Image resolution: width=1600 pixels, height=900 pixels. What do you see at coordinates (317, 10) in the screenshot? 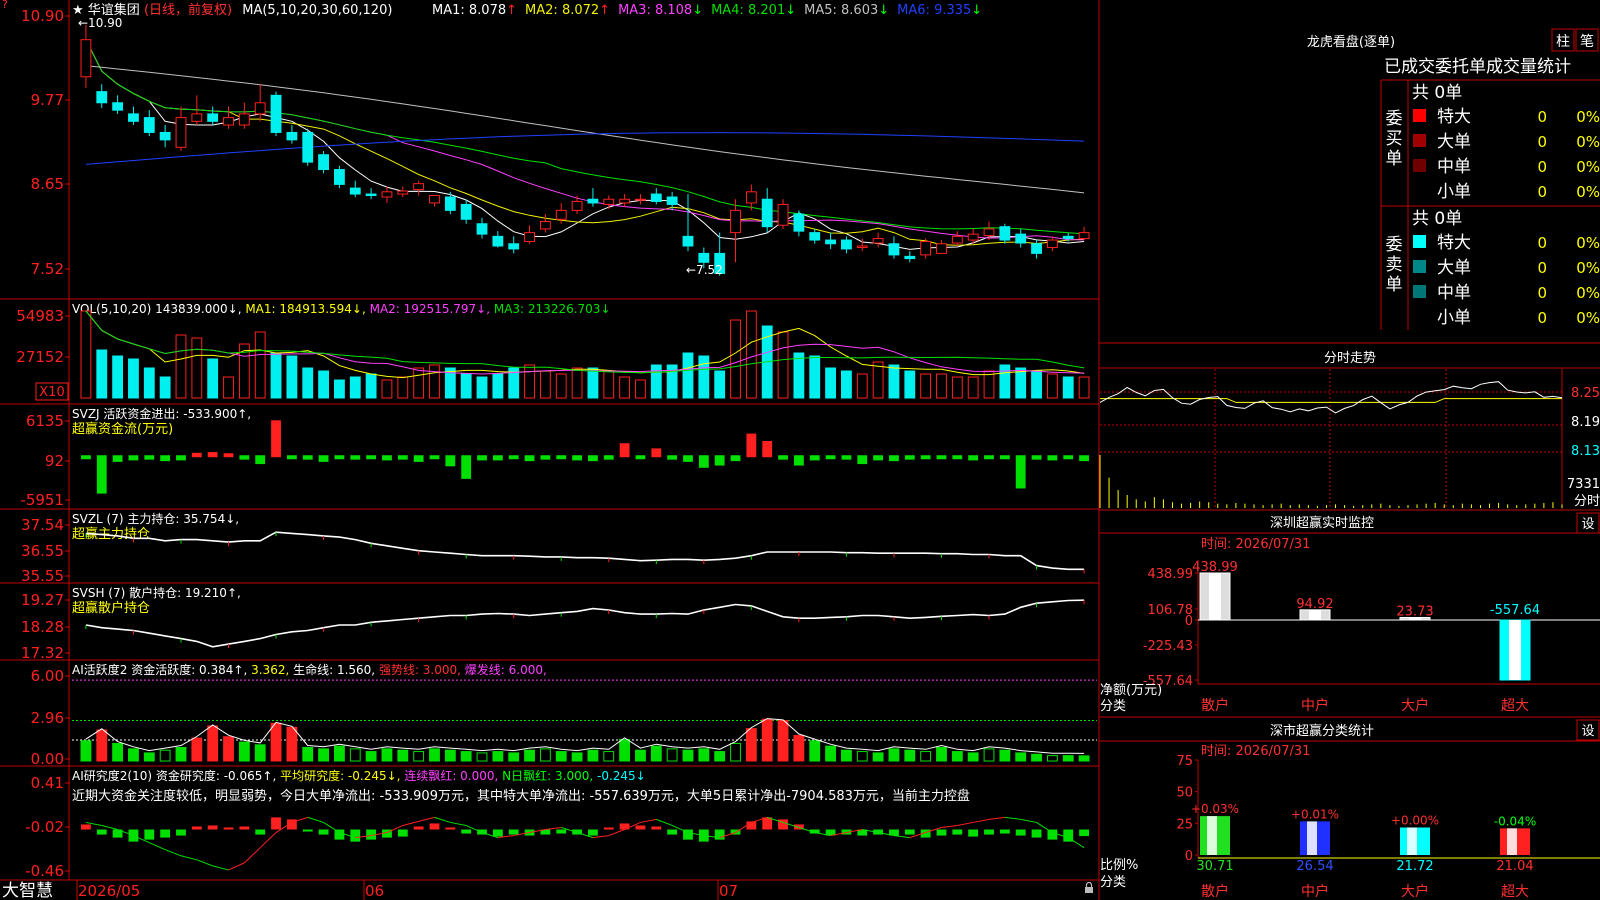
I see `ma-title: MA(5,10,20,30,60,120)` at bounding box center [317, 10].